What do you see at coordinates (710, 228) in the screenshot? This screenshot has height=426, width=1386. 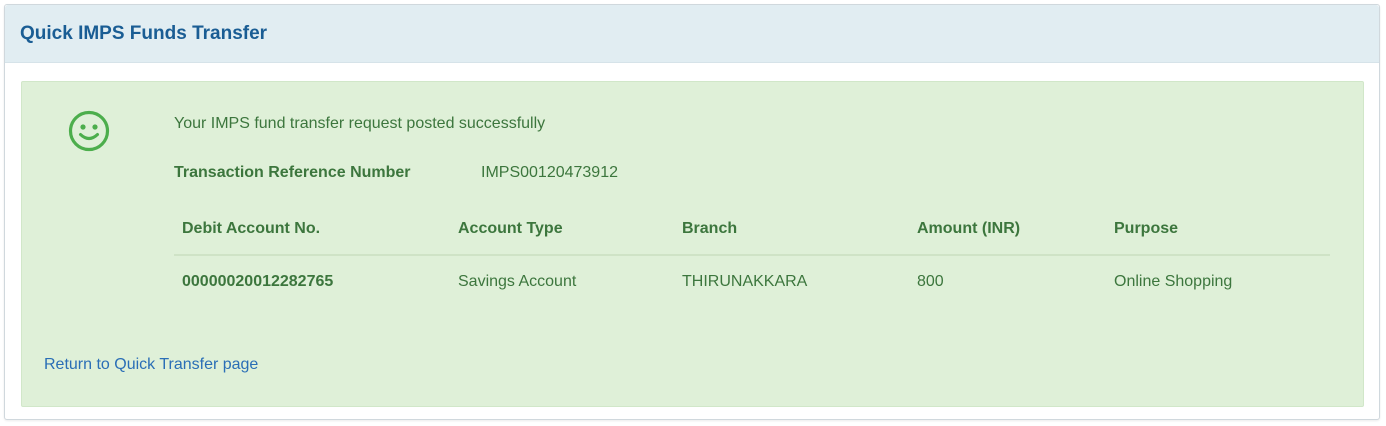 I see `column-header-branch: Branch` at bounding box center [710, 228].